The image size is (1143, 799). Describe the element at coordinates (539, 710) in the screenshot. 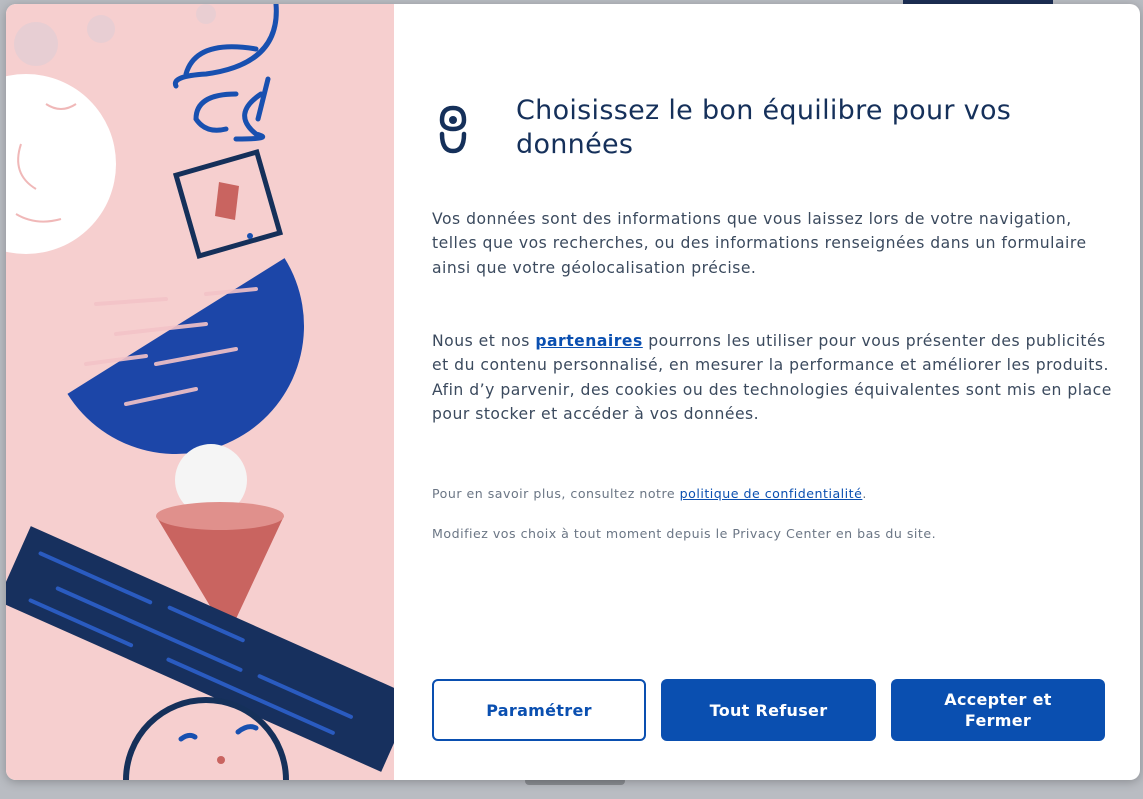

I see `settings-button: Paramétrer` at that location.